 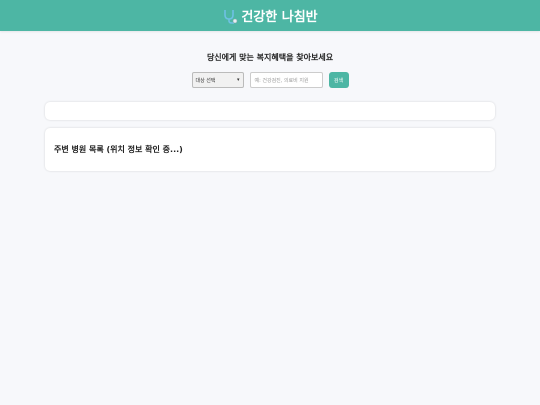 I want to click on search-button: 검색, so click(x=338, y=80).